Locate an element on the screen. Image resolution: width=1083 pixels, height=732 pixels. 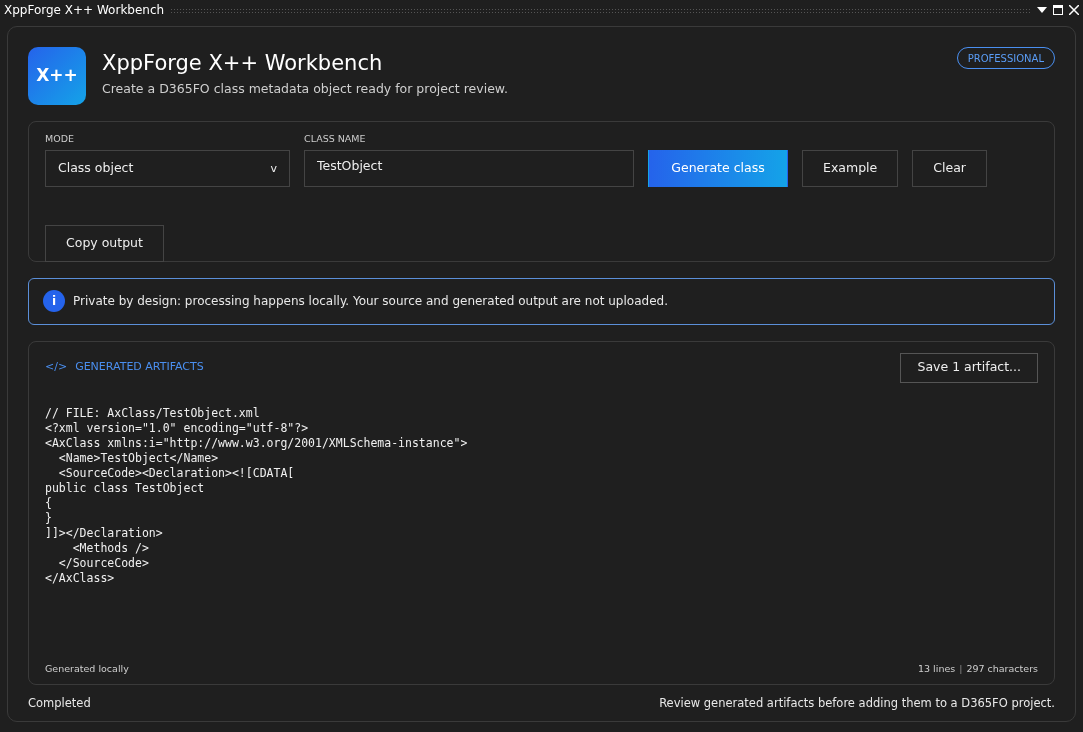
field-label: MODE is located at coordinates (60, 139).